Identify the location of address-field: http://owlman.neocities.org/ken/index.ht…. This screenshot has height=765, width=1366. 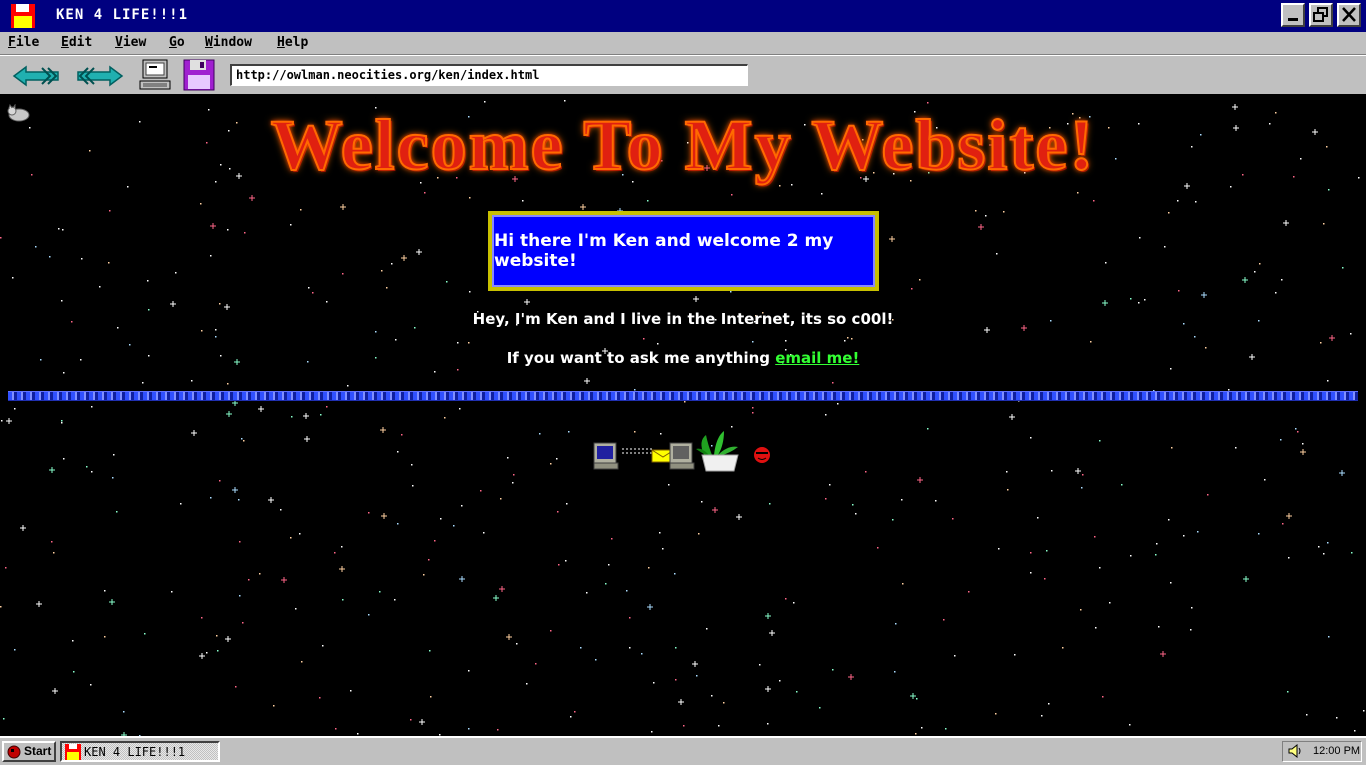
(489, 75).